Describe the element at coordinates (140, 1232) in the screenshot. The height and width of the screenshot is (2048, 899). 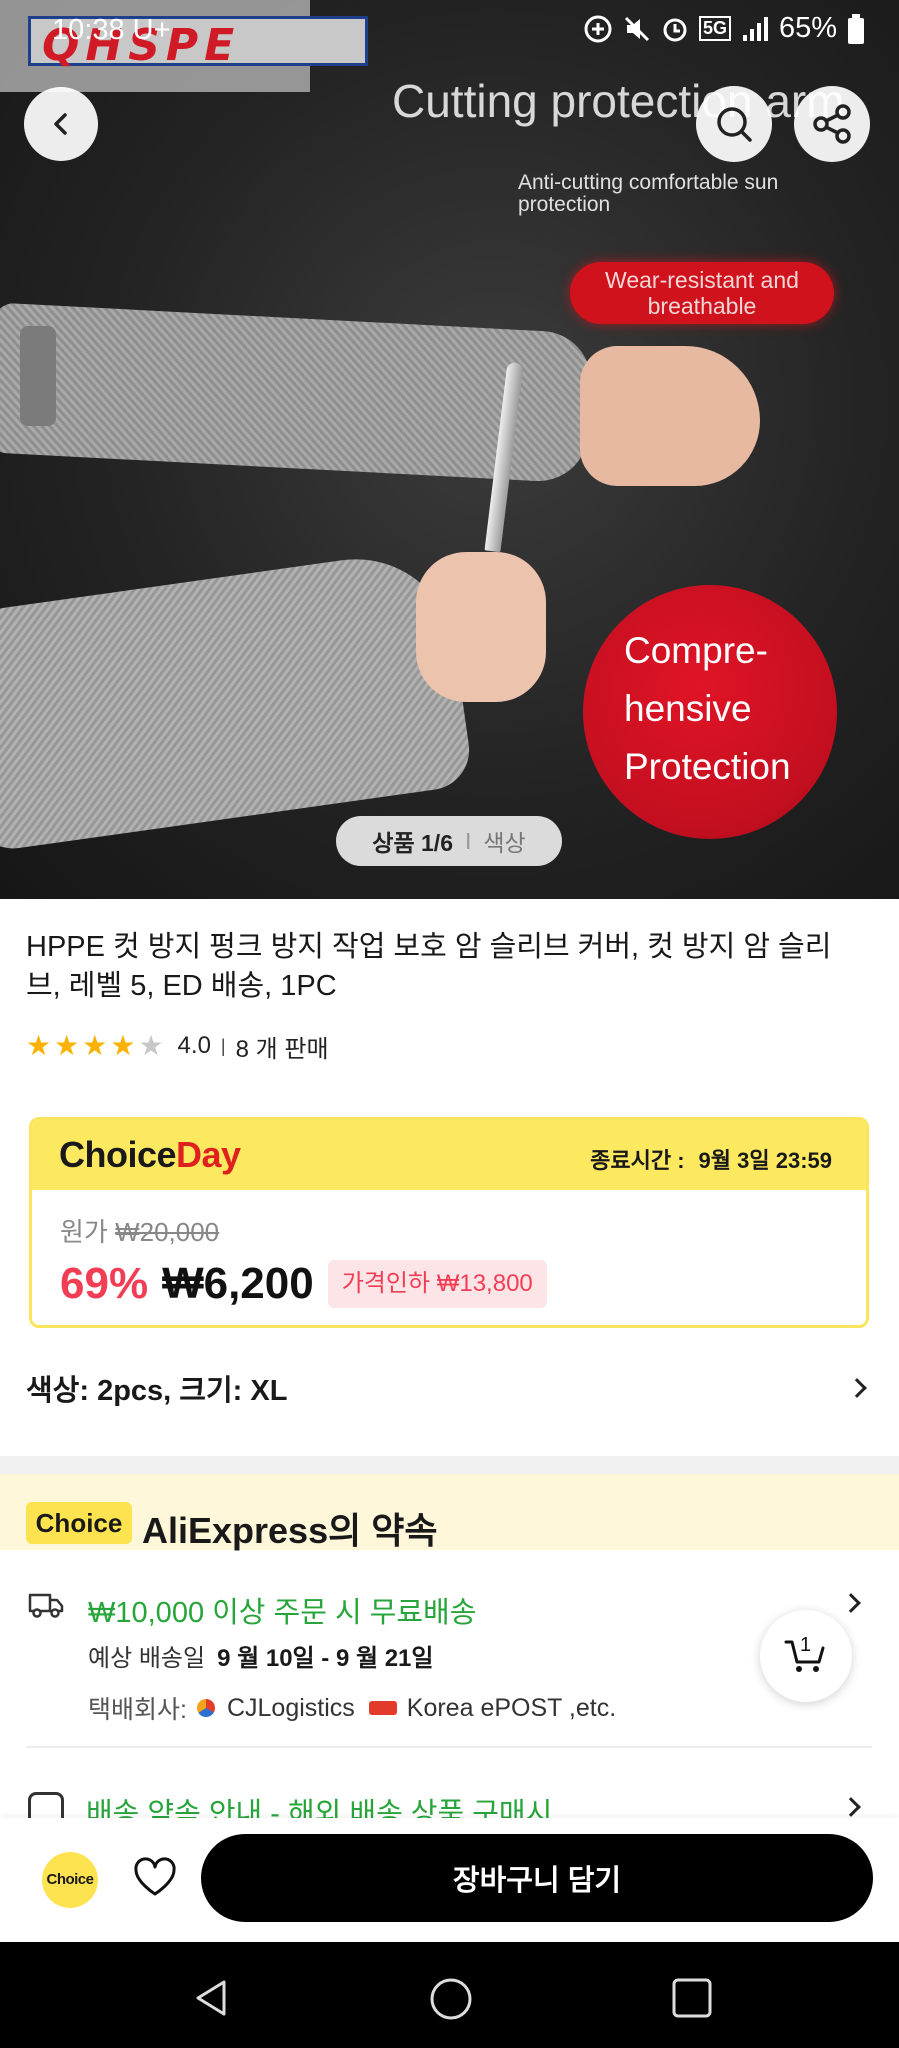
I see `original-price: 원가 ₩20,000` at that location.